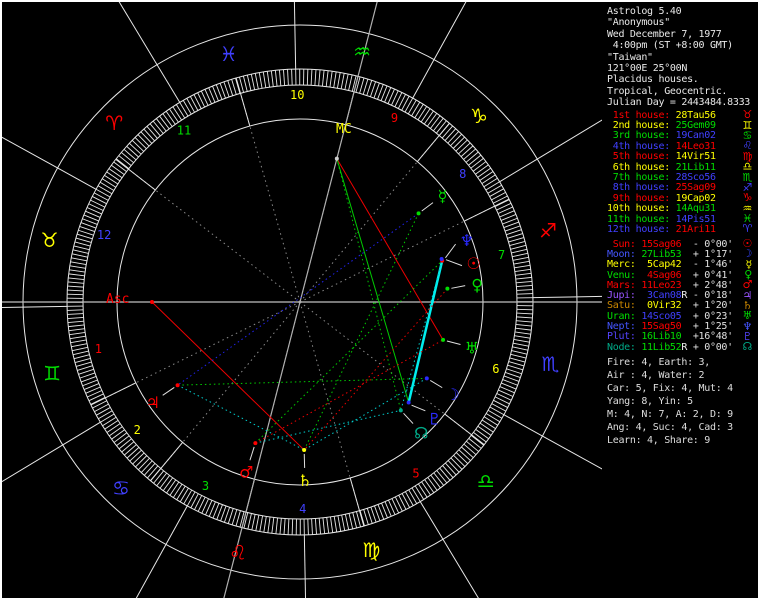 Image resolution: width=760 pixels, height=600 pixels. What do you see at coordinates (50, 240) in the screenshot?
I see `taurus-sign-icon: ♉` at bounding box center [50, 240].